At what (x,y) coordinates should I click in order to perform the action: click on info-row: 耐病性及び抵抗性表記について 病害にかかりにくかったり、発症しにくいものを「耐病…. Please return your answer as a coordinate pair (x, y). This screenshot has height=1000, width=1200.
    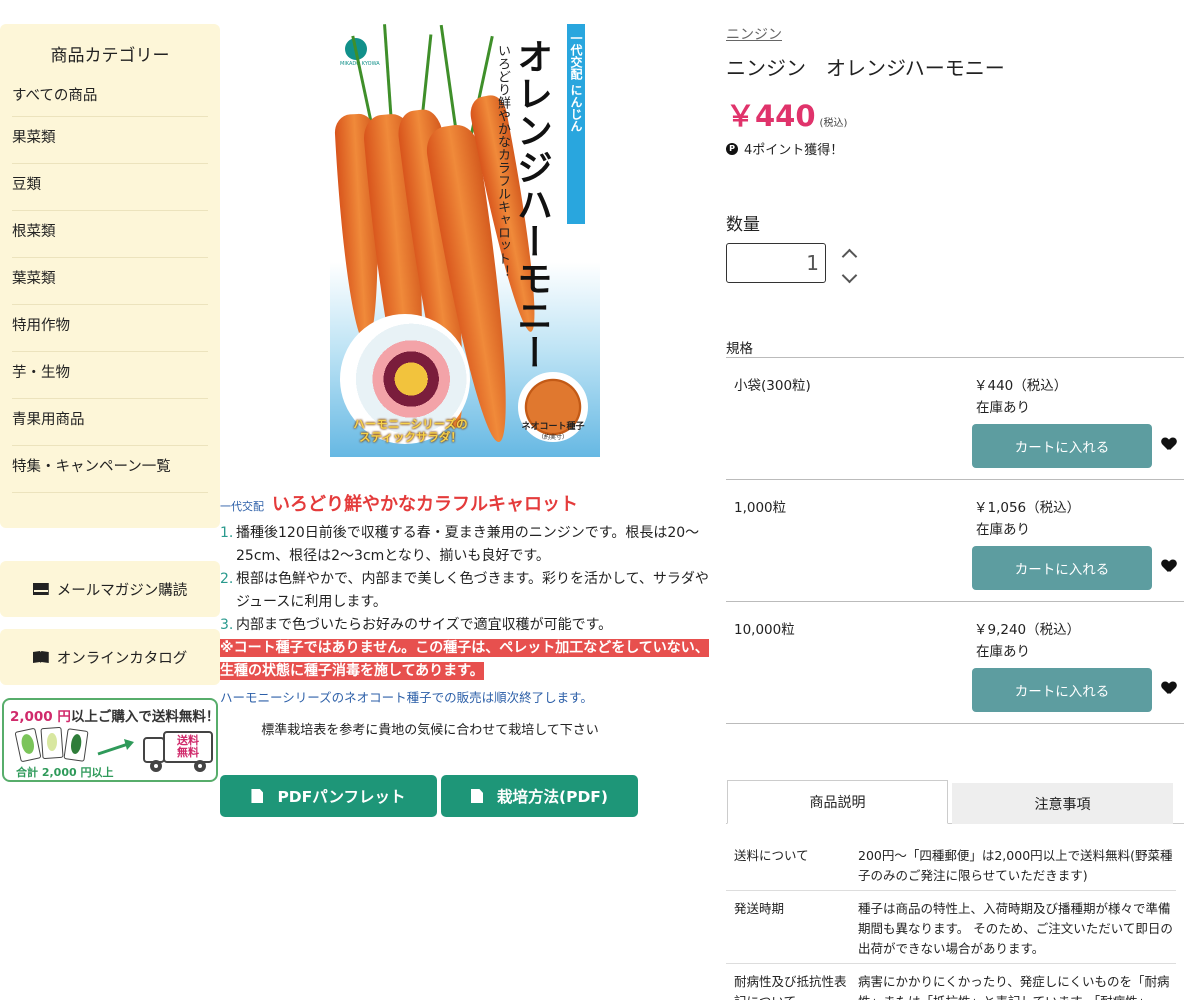
    Looking at the image, I should click on (951, 982).